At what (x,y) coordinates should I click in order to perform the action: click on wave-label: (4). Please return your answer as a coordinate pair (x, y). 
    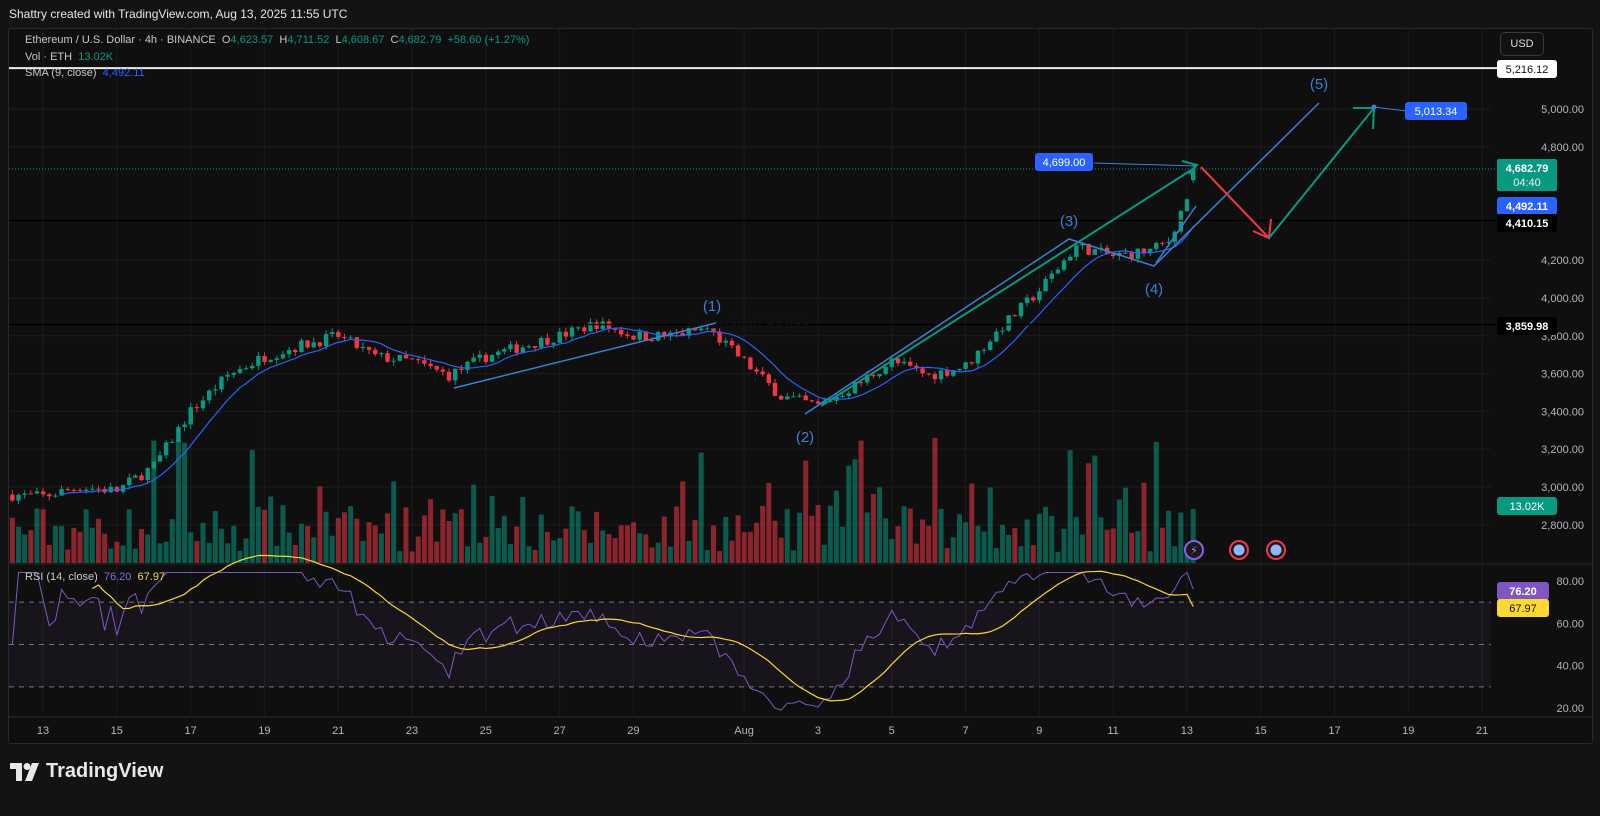
    Looking at the image, I should click on (1154, 289).